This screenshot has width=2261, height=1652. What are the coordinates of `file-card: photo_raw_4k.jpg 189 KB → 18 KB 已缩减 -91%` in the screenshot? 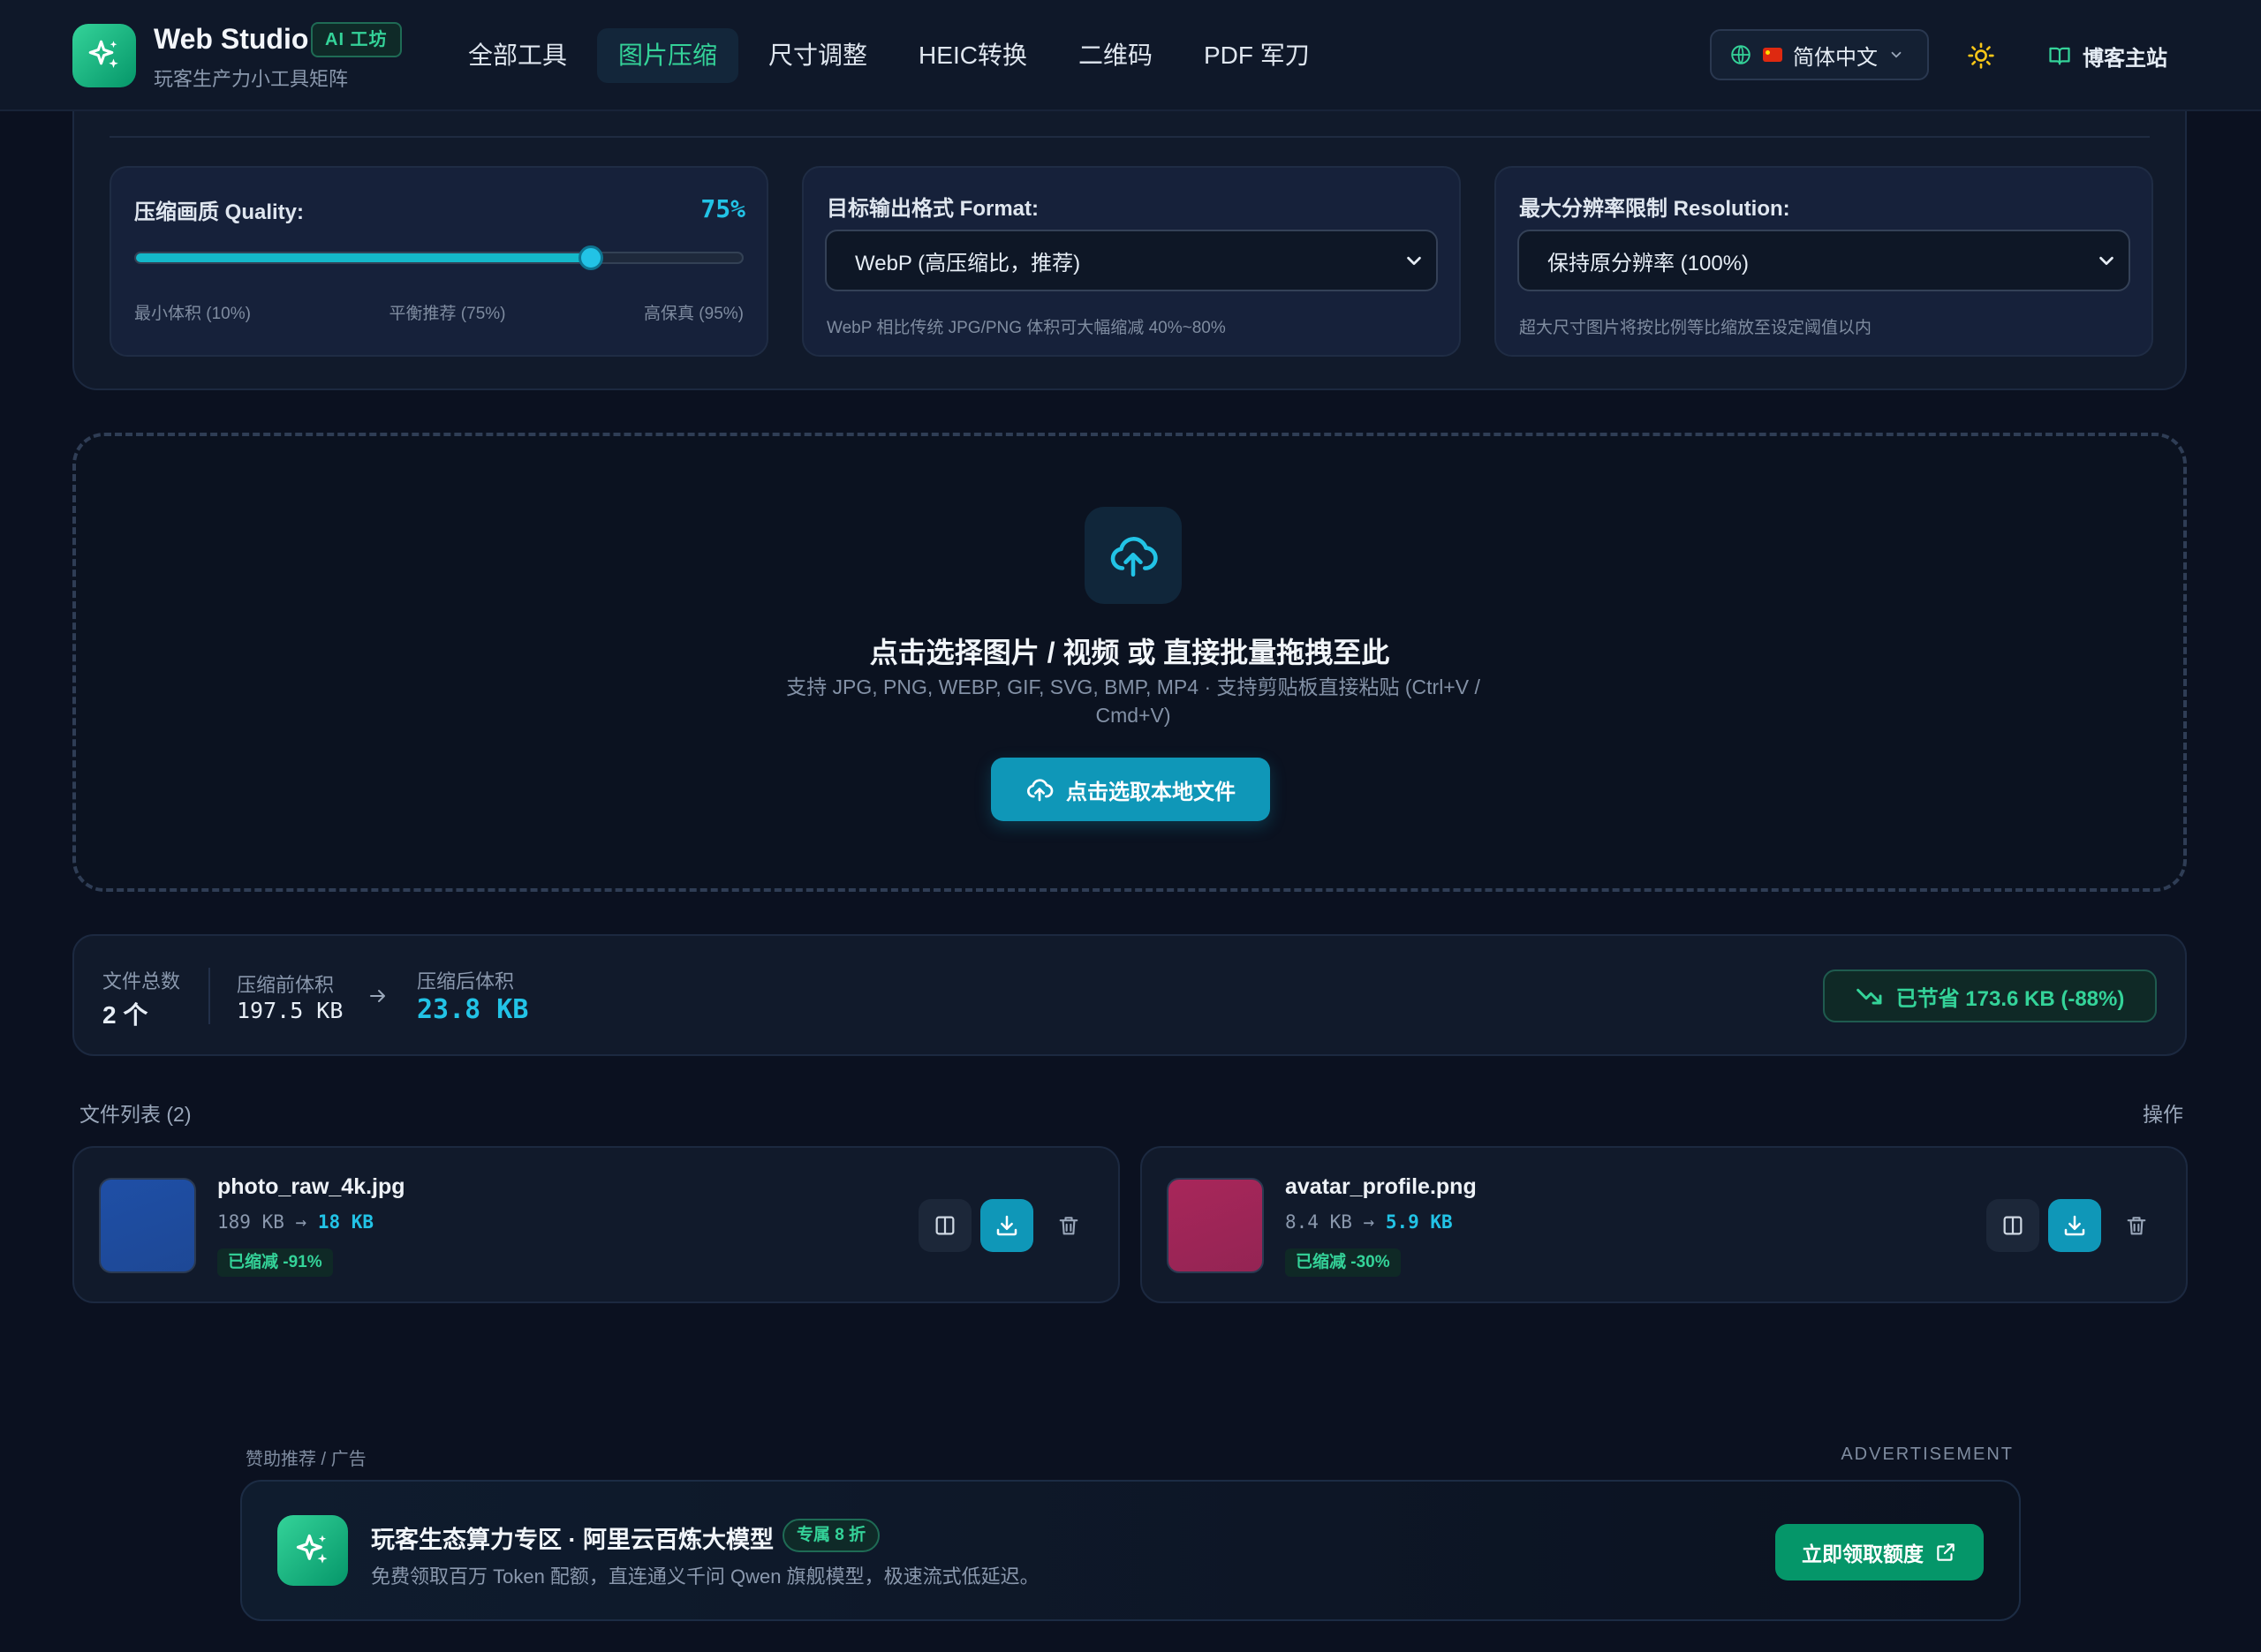 It's located at (596, 1224).